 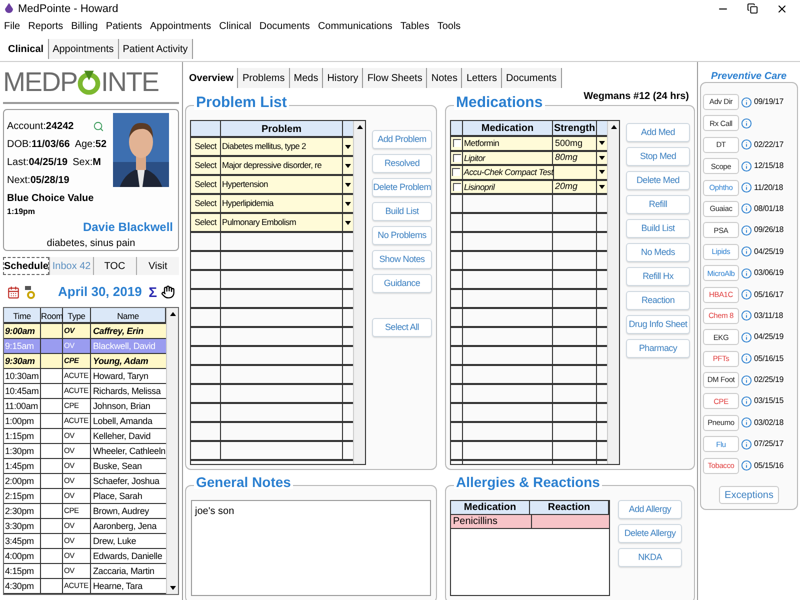 I want to click on table-cell-text: Blackwell, David, so click(x=124, y=346).